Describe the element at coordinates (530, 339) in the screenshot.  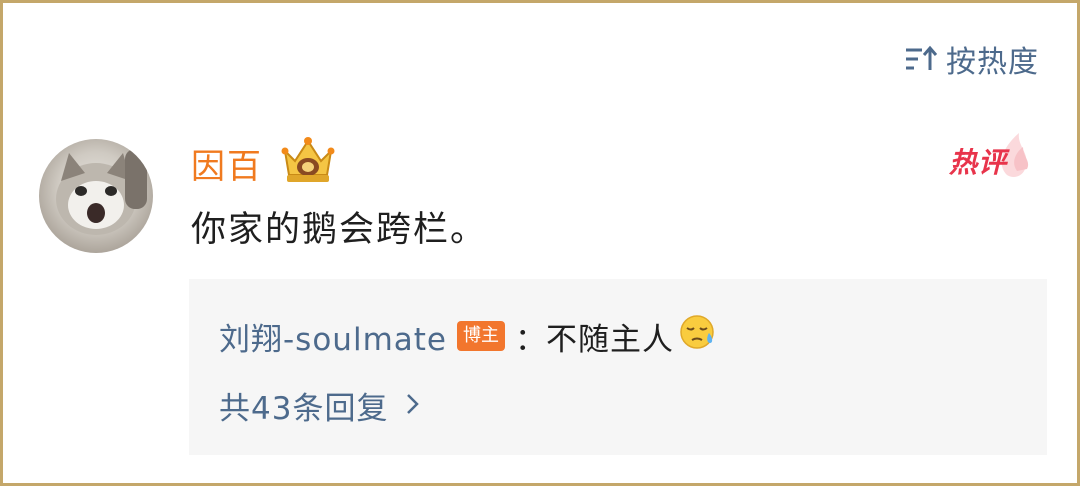
I see `reply-colon: ：` at that location.